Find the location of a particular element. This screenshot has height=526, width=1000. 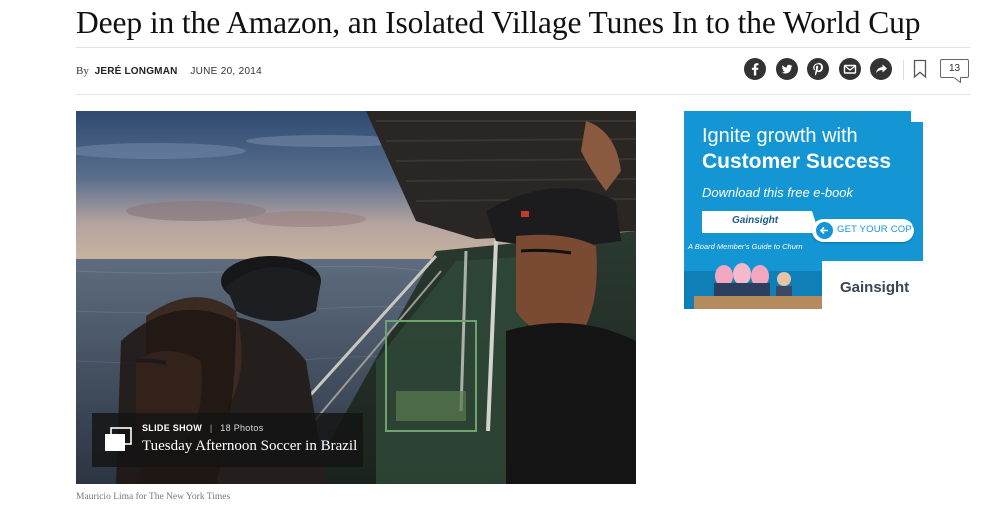

slideshow-icon is located at coordinates (118, 439).